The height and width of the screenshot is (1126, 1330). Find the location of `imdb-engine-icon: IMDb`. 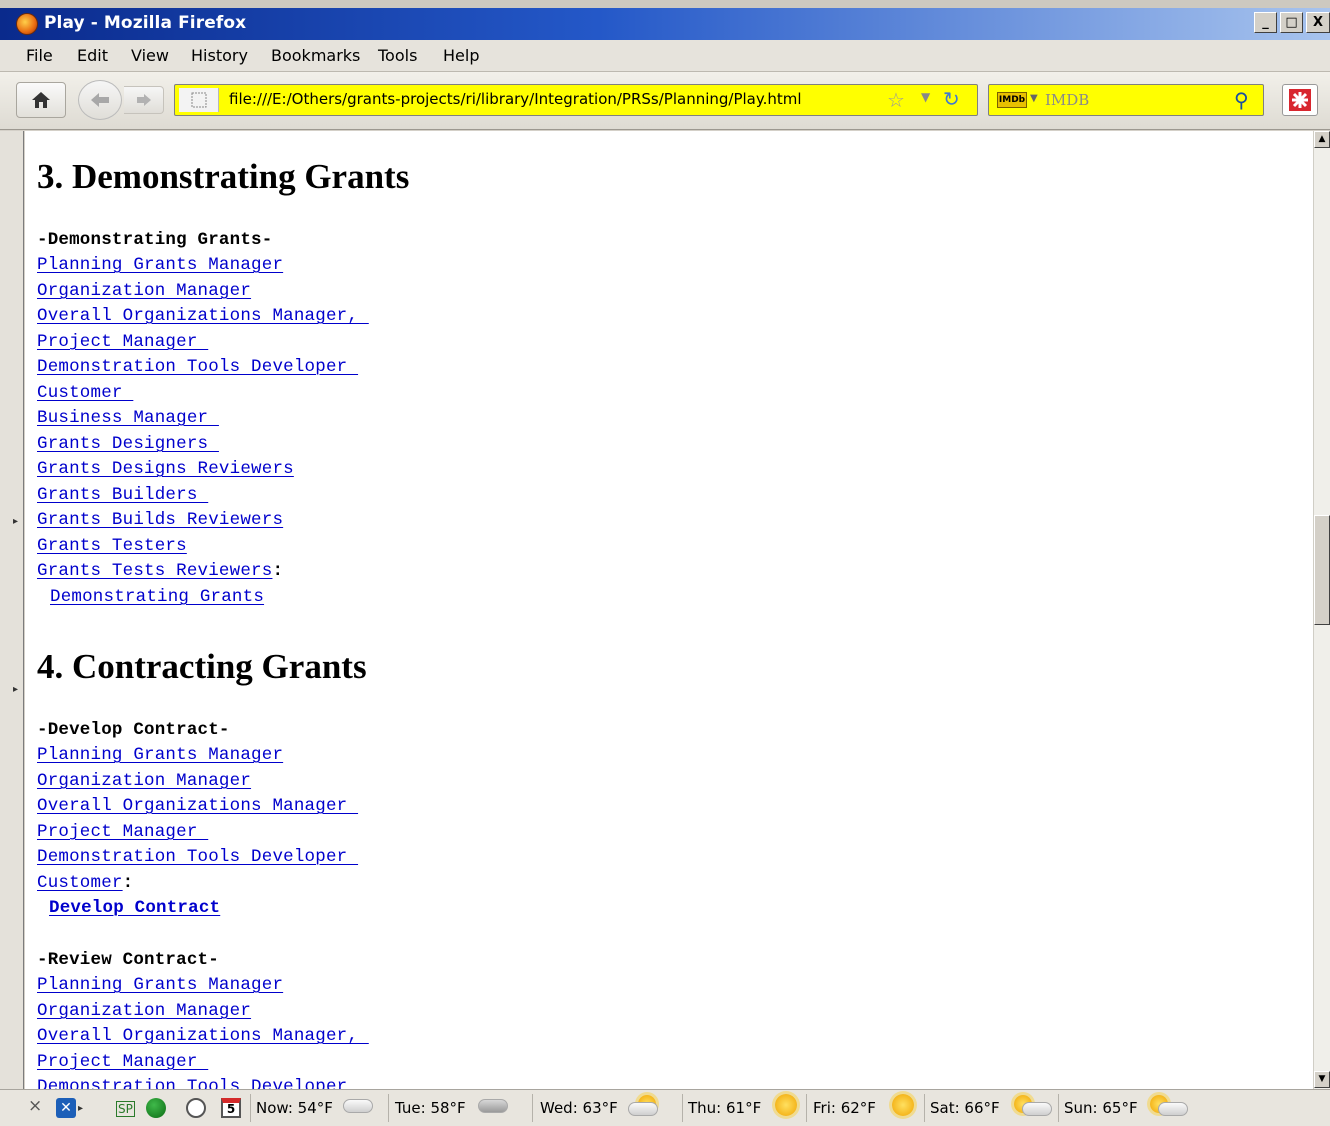

imdb-engine-icon: IMDb is located at coordinates (1012, 100).